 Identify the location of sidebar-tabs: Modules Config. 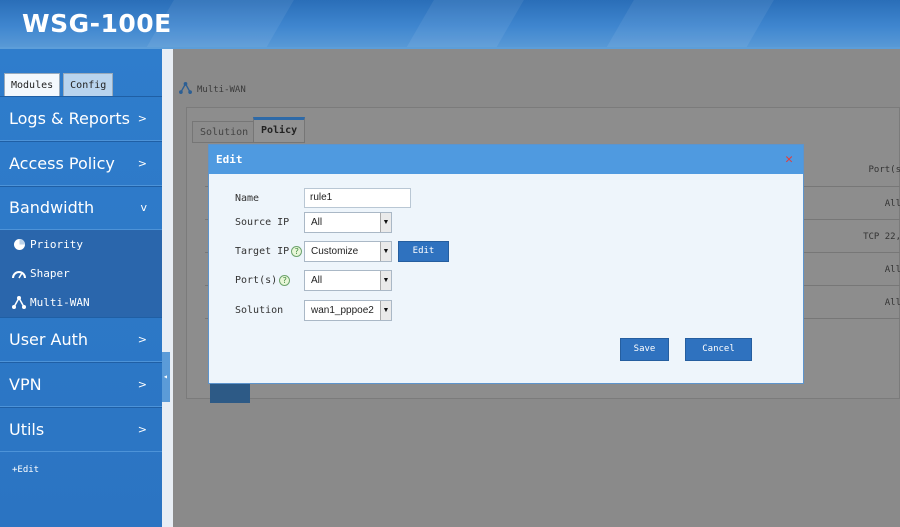
(59, 85).